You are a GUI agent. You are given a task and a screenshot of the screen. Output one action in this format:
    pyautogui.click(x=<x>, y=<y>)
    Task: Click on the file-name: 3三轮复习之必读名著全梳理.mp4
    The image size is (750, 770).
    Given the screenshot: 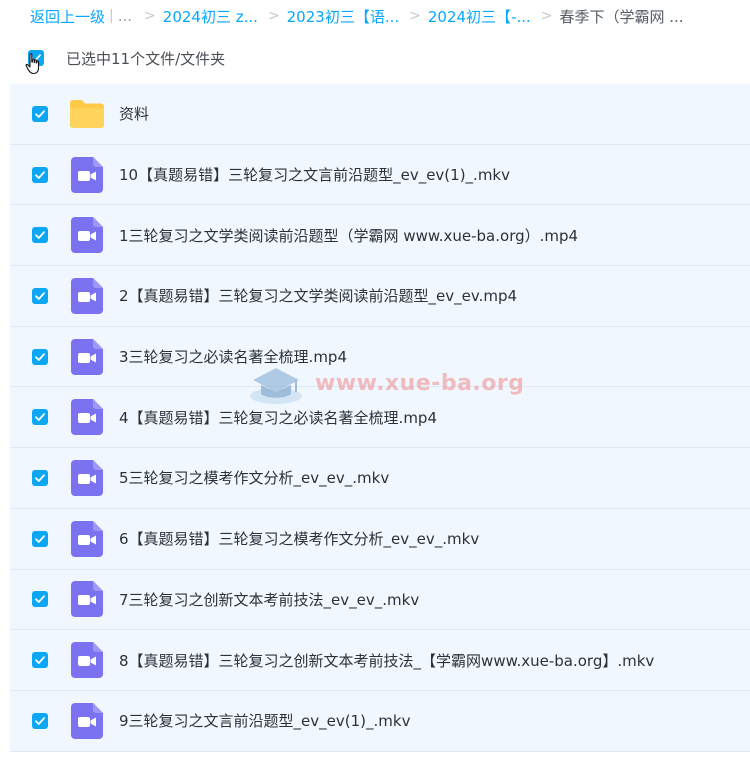 What is the action you would take?
    pyautogui.click(x=233, y=356)
    